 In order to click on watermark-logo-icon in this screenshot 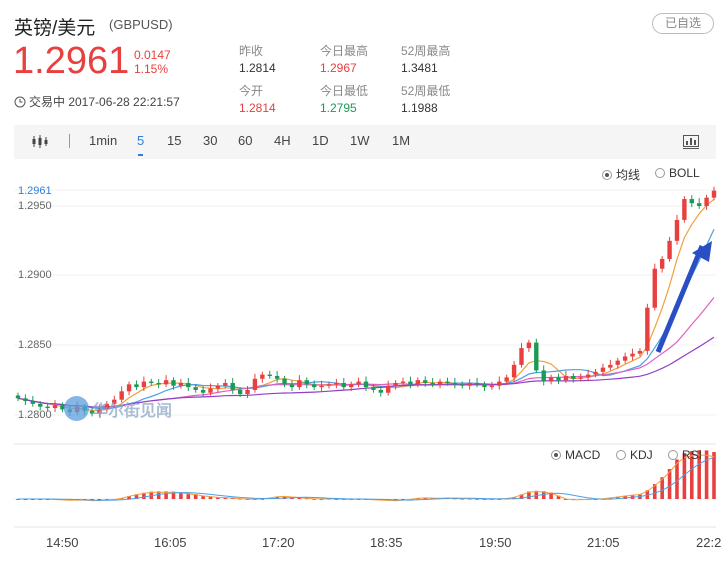, I will do `click(76, 408)`.